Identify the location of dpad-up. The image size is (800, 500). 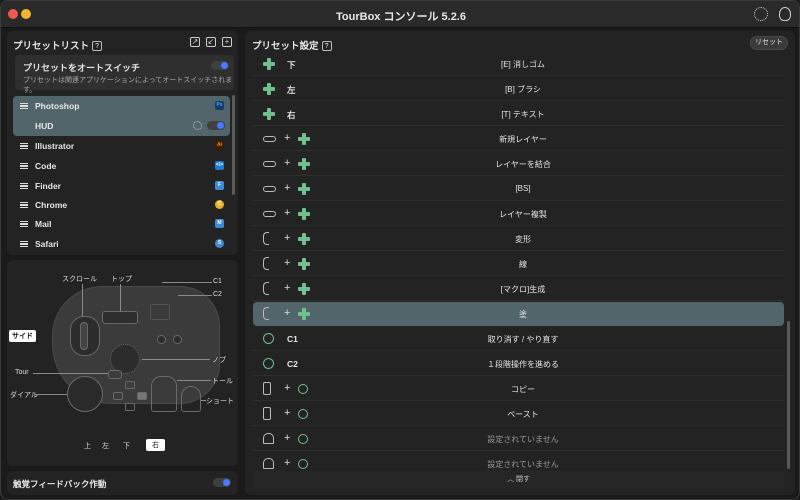
(130, 385).